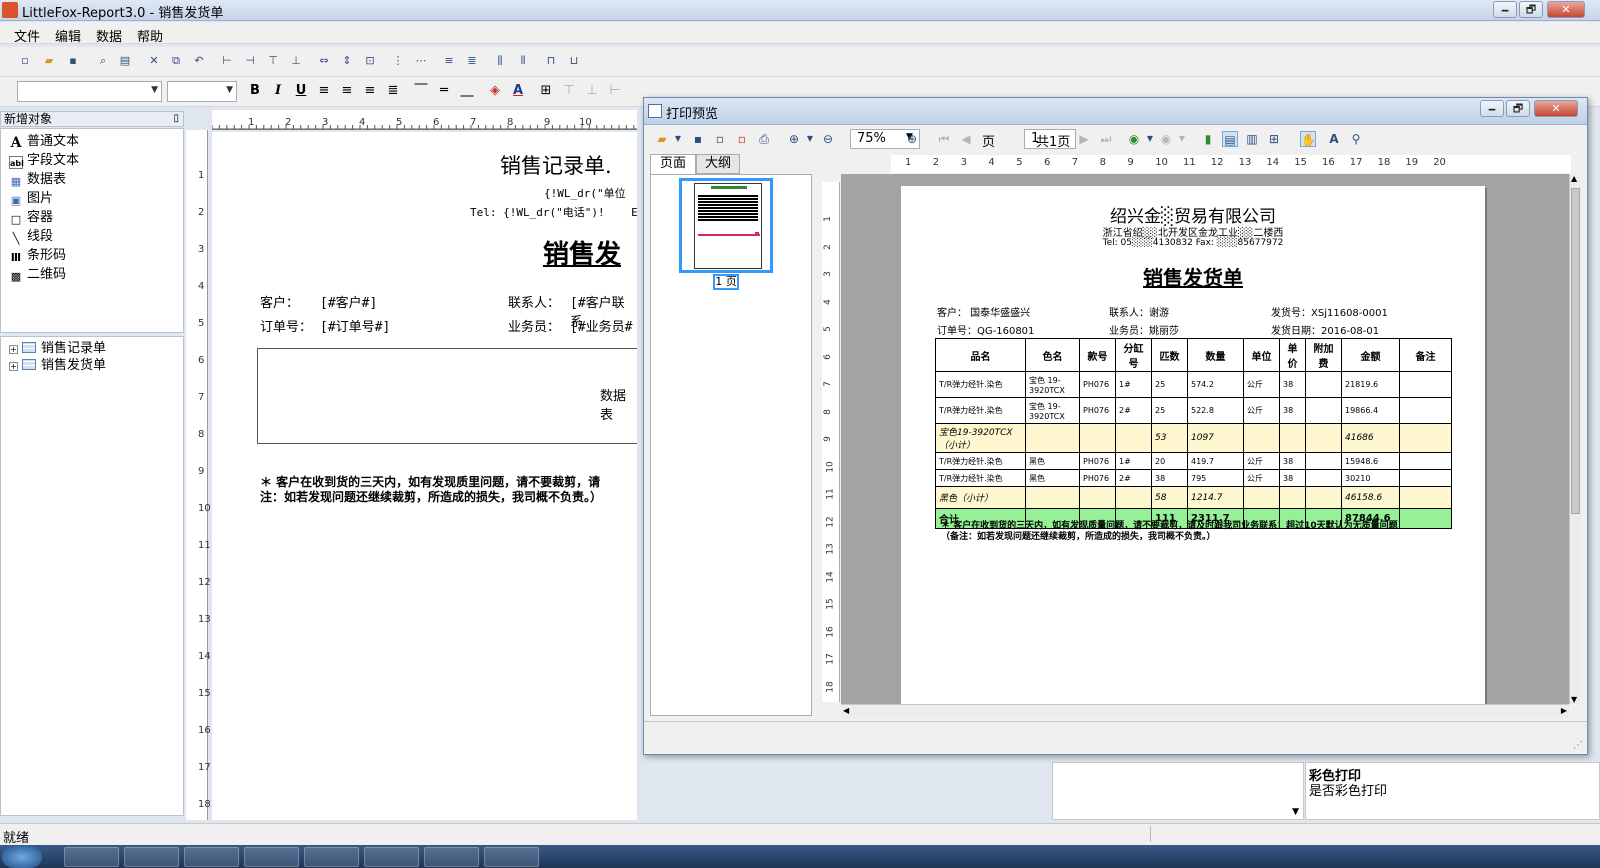  I want to click on tab-page: 页面, so click(673, 164).